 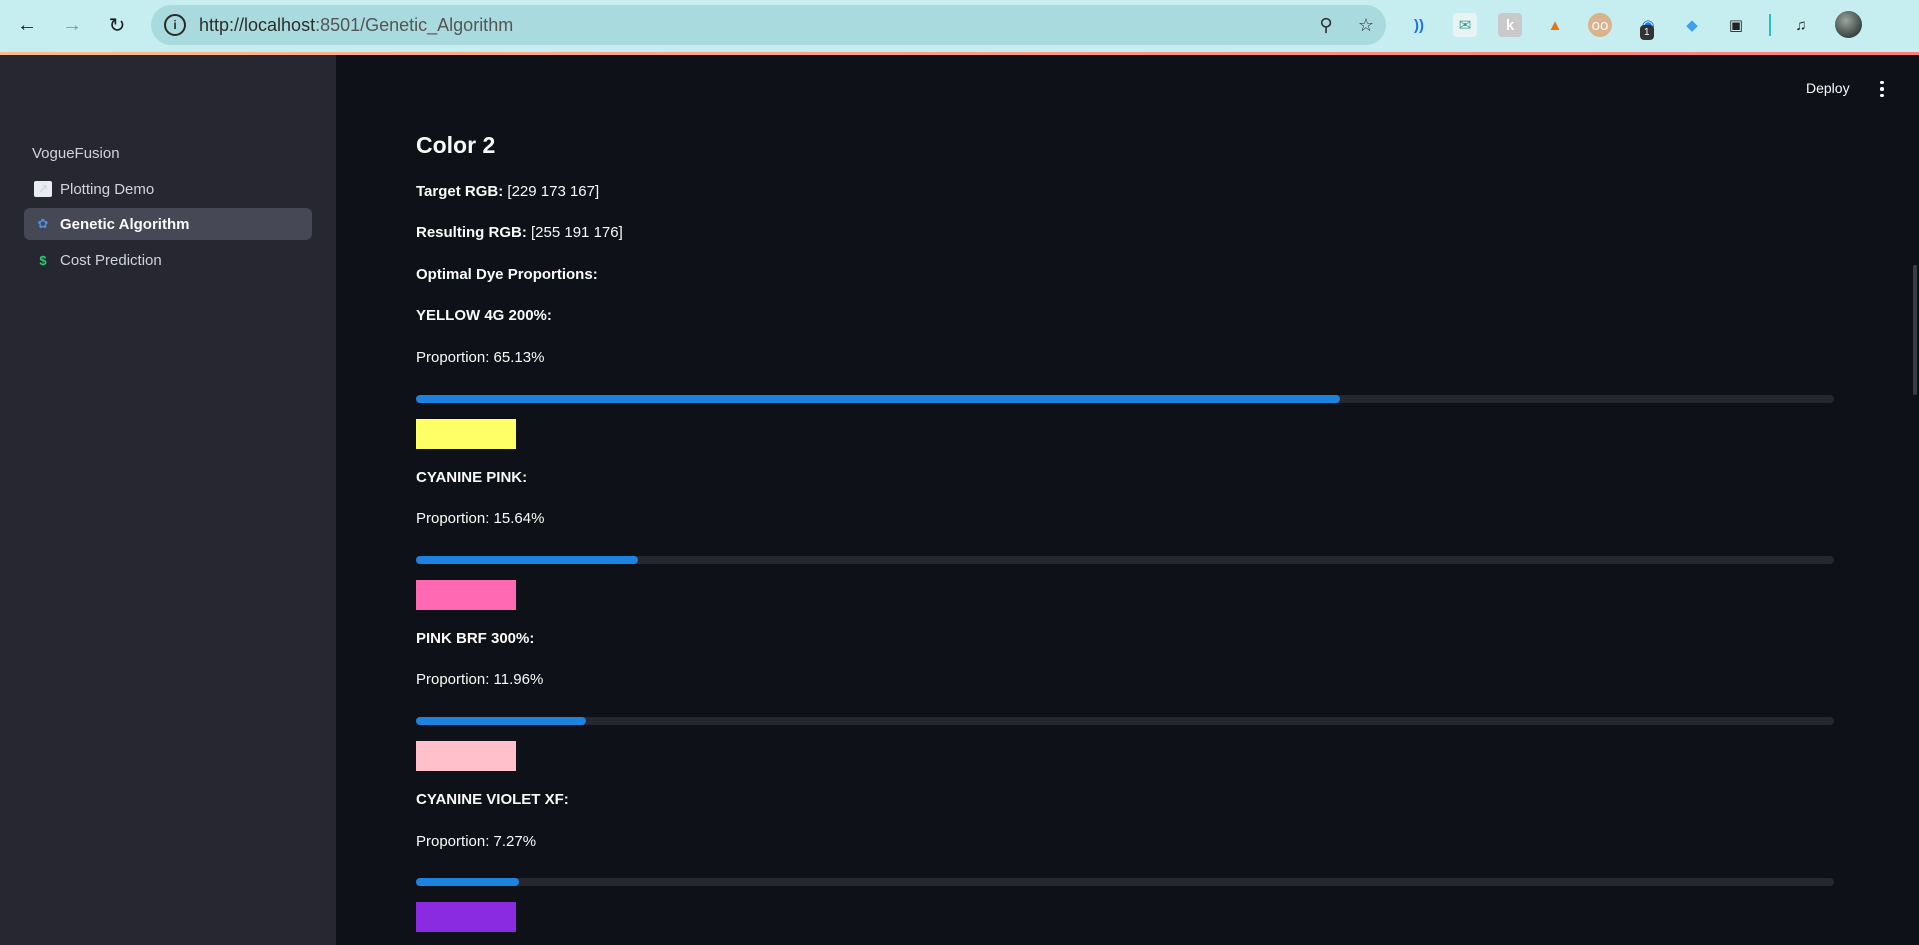 What do you see at coordinates (107, 189) in the screenshot?
I see `sidebar-item-label: Plotting Demo` at bounding box center [107, 189].